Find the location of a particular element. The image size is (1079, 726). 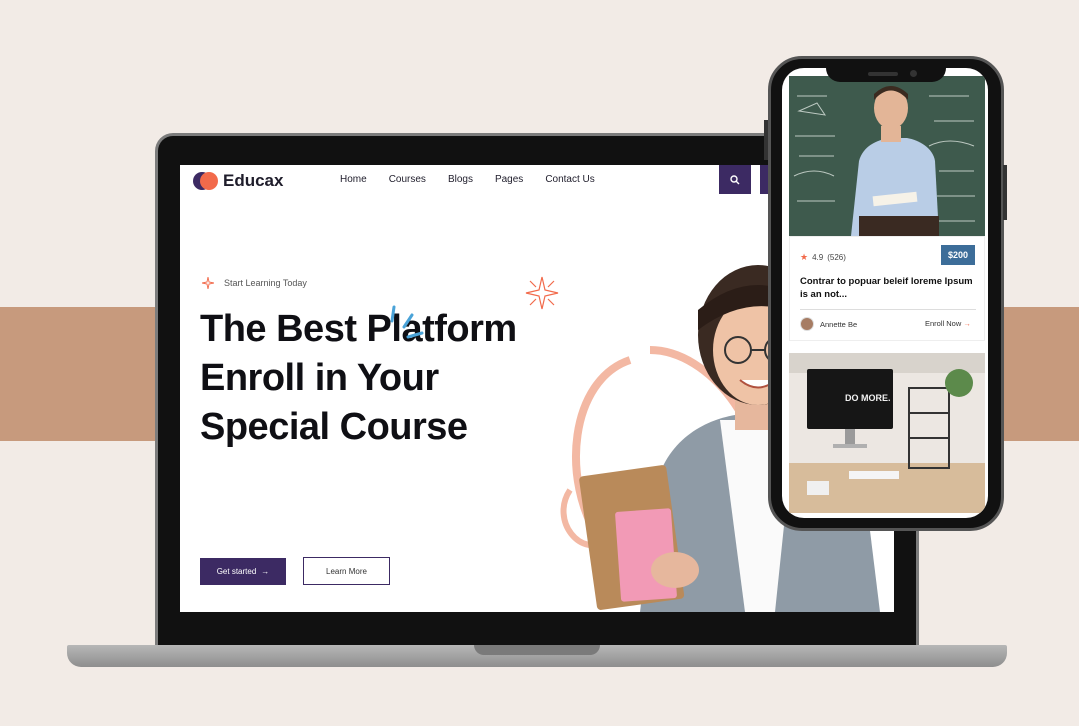

site-logo: Educax is located at coordinates (238, 181).